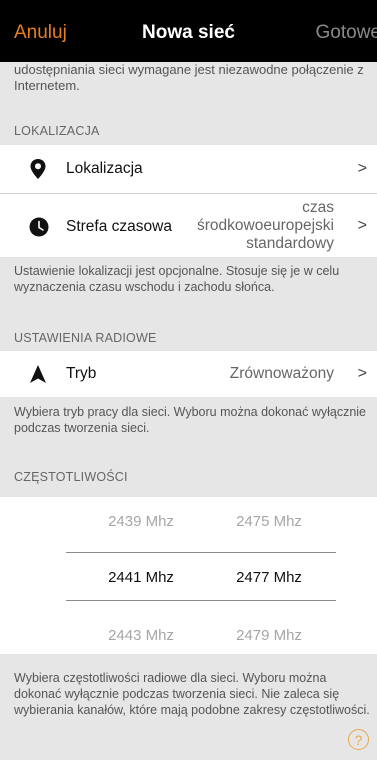  I want to click on navigation-arrow-icon, so click(38, 376).